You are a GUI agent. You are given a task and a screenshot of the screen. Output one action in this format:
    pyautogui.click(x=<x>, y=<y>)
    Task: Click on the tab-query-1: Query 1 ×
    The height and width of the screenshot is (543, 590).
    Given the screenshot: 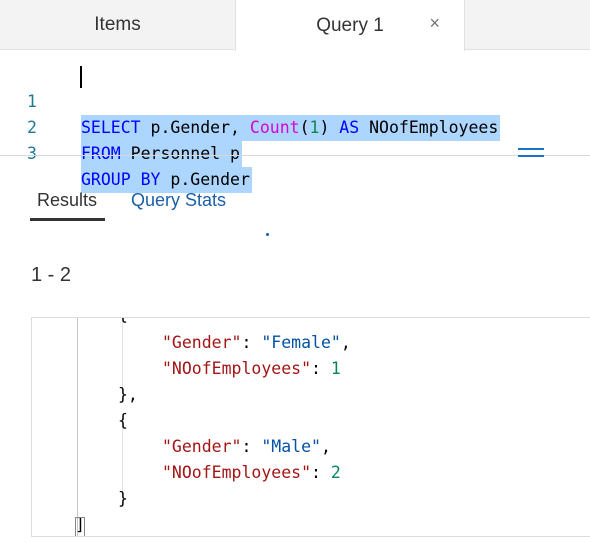 What is the action you would take?
    pyautogui.click(x=350, y=25)
    